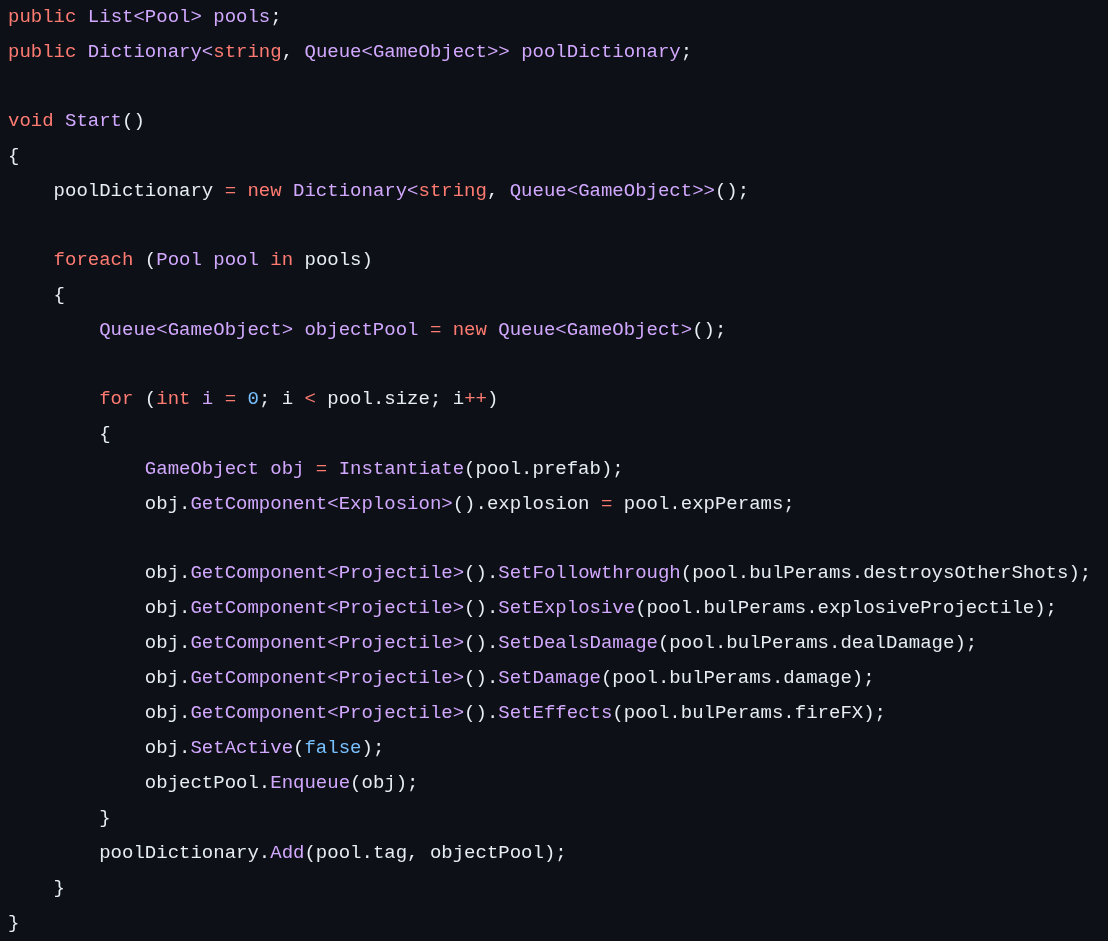 The height and width of the screenshot is (941, 1108). What do you see at coordinates (76, 121) in the screenshot?
I see `code-line: void Start()` at bounding box center [76, 121].